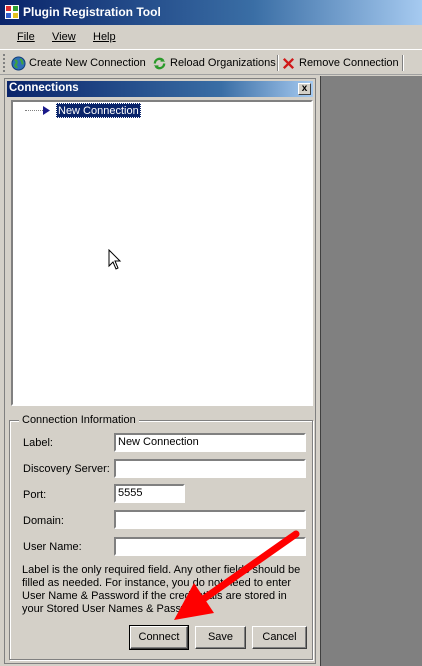 This screenshot has width=422, height=666. Describe the element at coordinates (279, 637) in the screenshot. I see `cancel-button: Cancel` at that location.